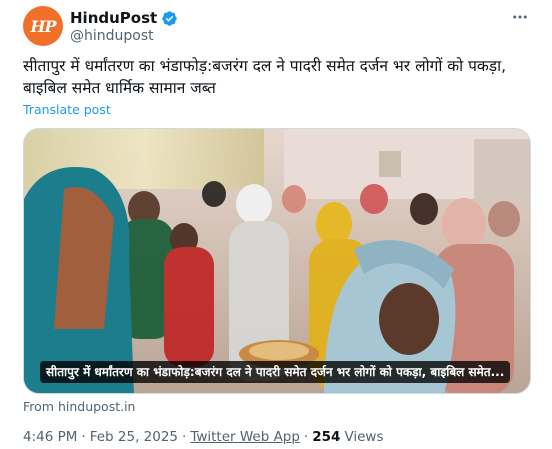  What do you see at coordinates (112, 36) in the screenshot?
I see `handle: @hindupost` at bounding box center [112, 36].